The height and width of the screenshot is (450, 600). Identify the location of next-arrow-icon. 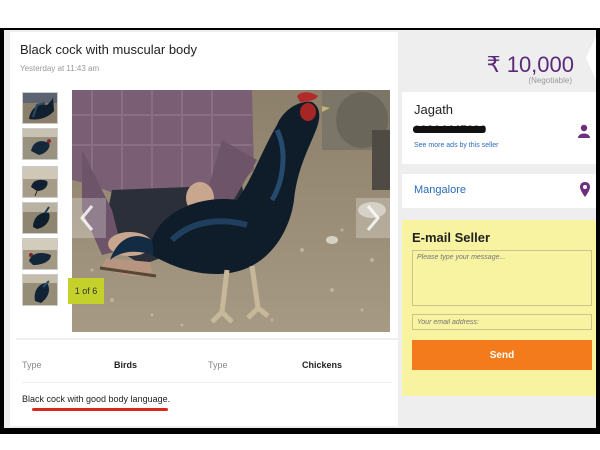
(373, 218).